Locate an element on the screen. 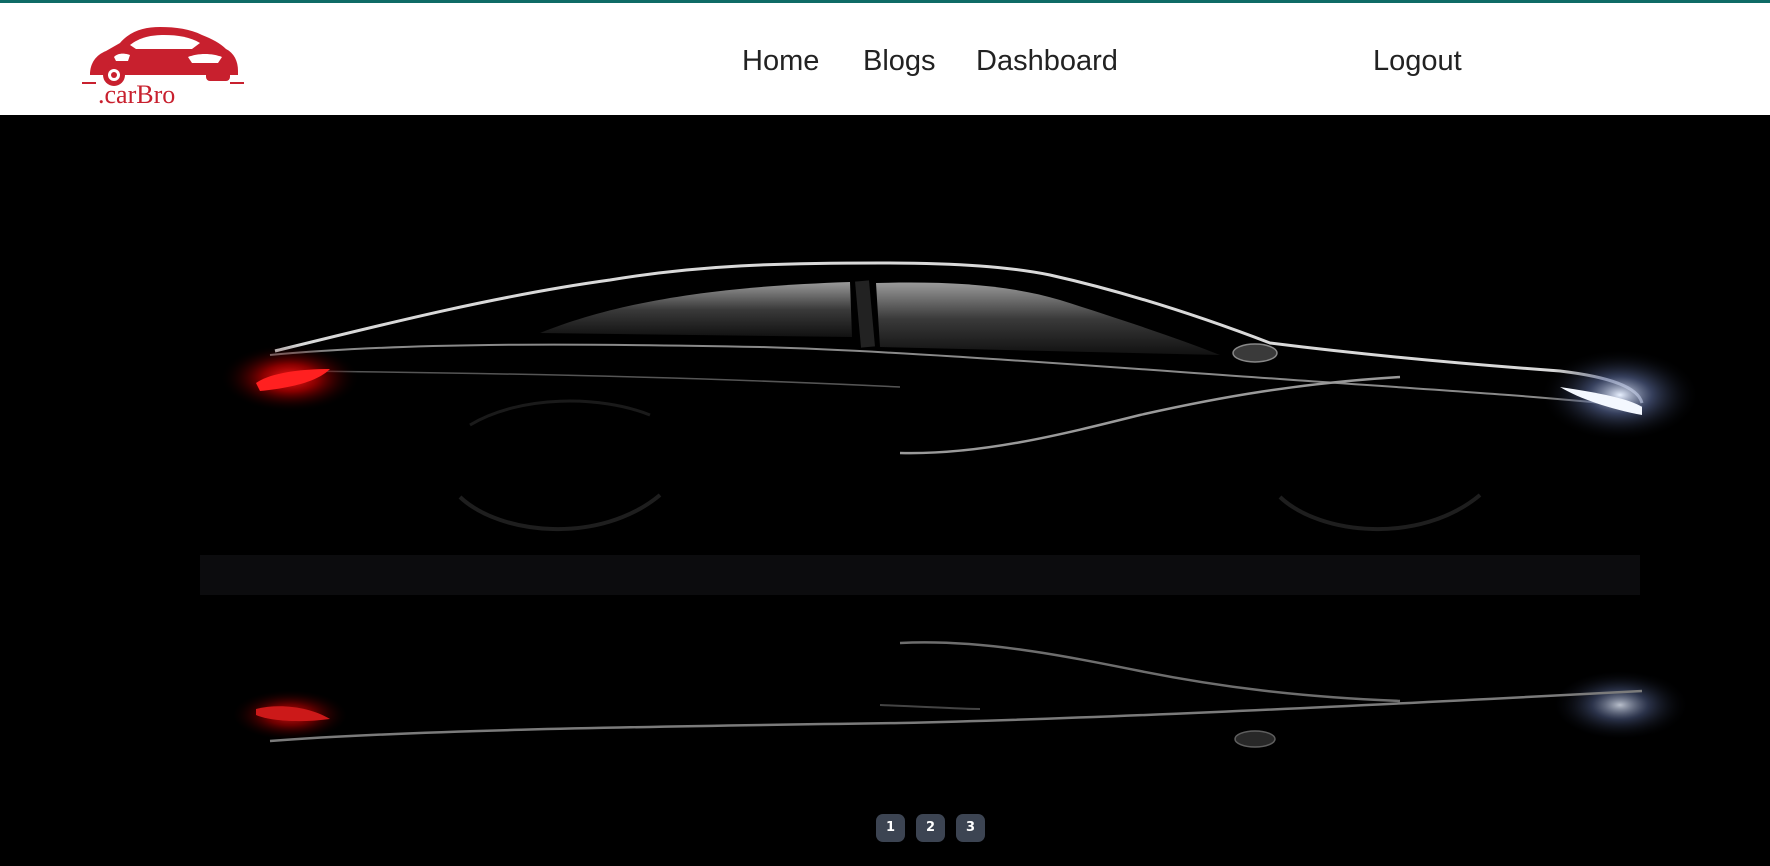  svg-text: .carBro is located at coordinates (136, 92).